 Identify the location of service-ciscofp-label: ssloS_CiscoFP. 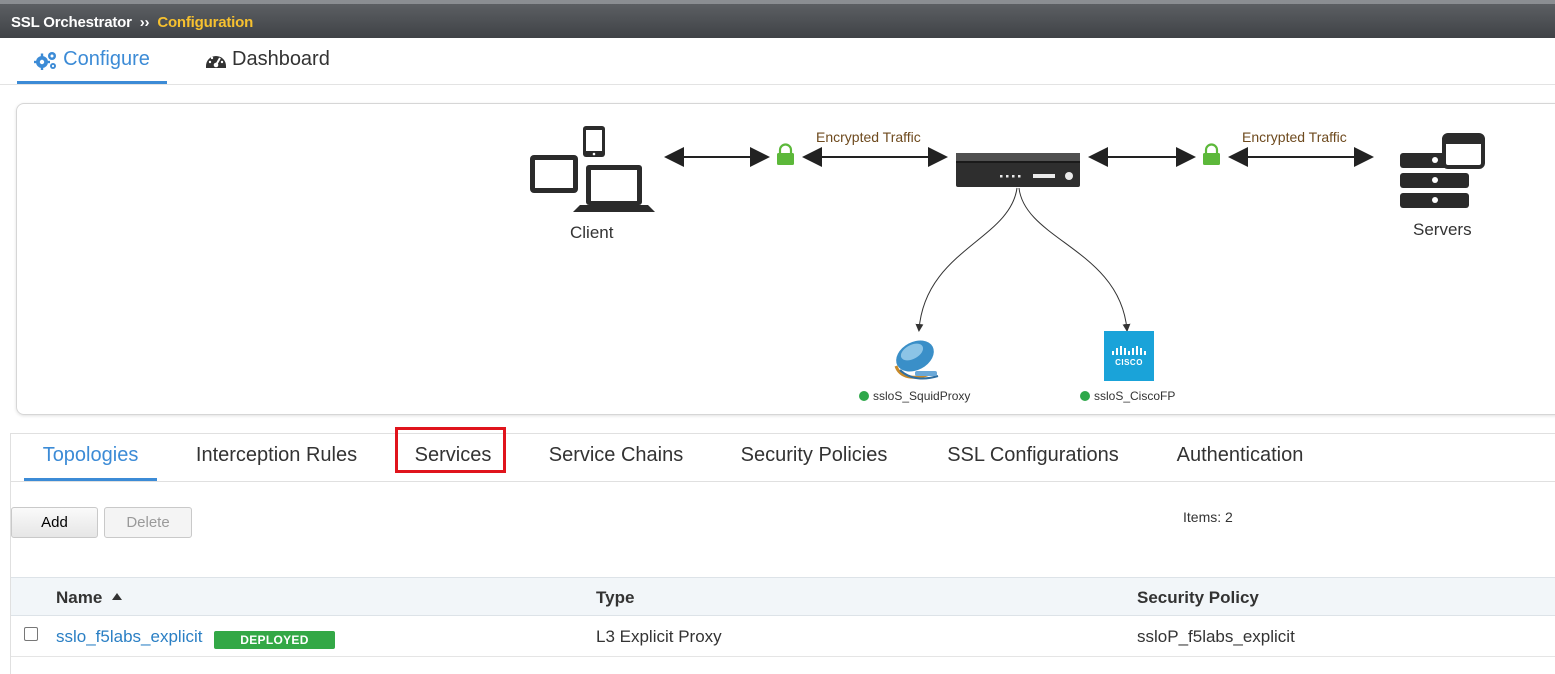
(1135, 396).